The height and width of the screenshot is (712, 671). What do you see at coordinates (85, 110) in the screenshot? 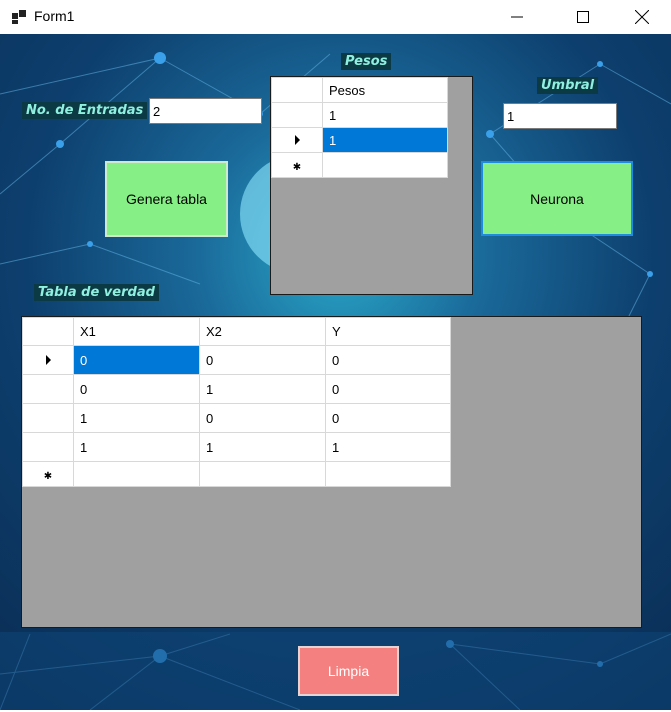
I see `entradas-label: No. de Entradas` at bounding box center [85, 110].